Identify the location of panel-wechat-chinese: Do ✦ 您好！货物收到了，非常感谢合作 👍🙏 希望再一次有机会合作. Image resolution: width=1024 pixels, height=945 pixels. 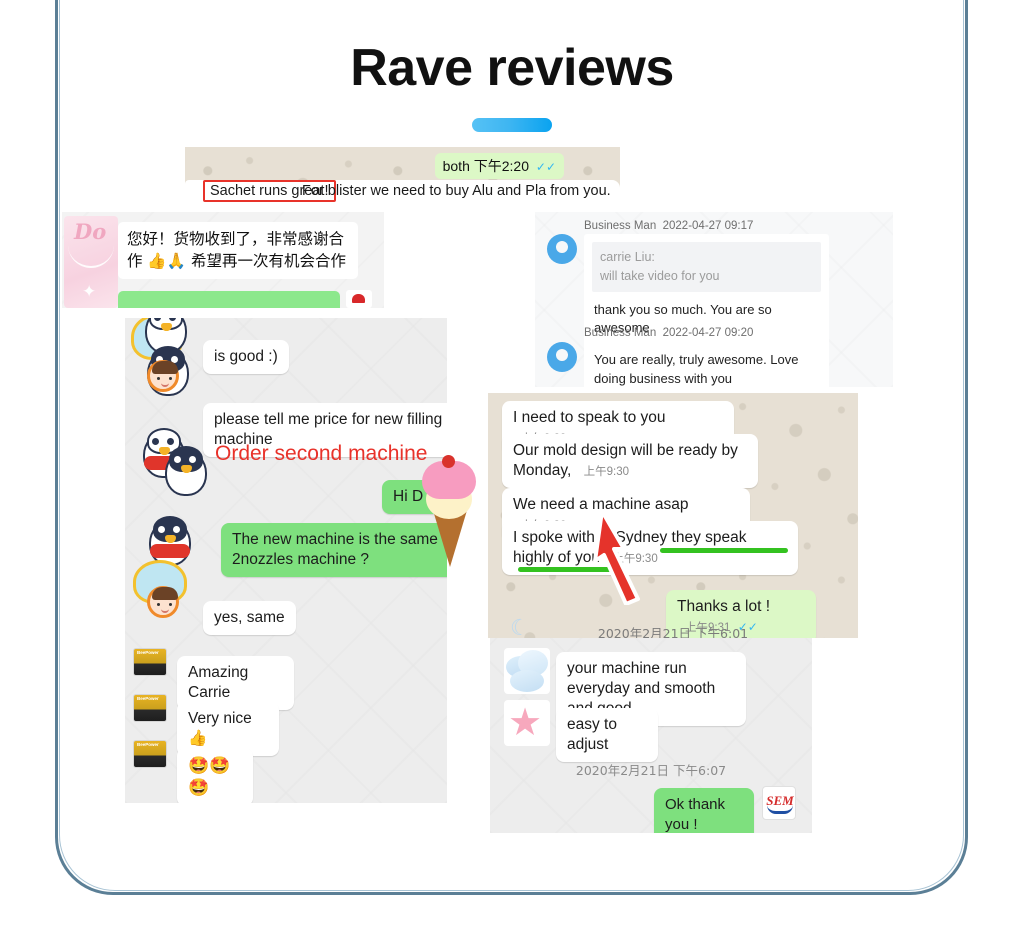
(223, 260).